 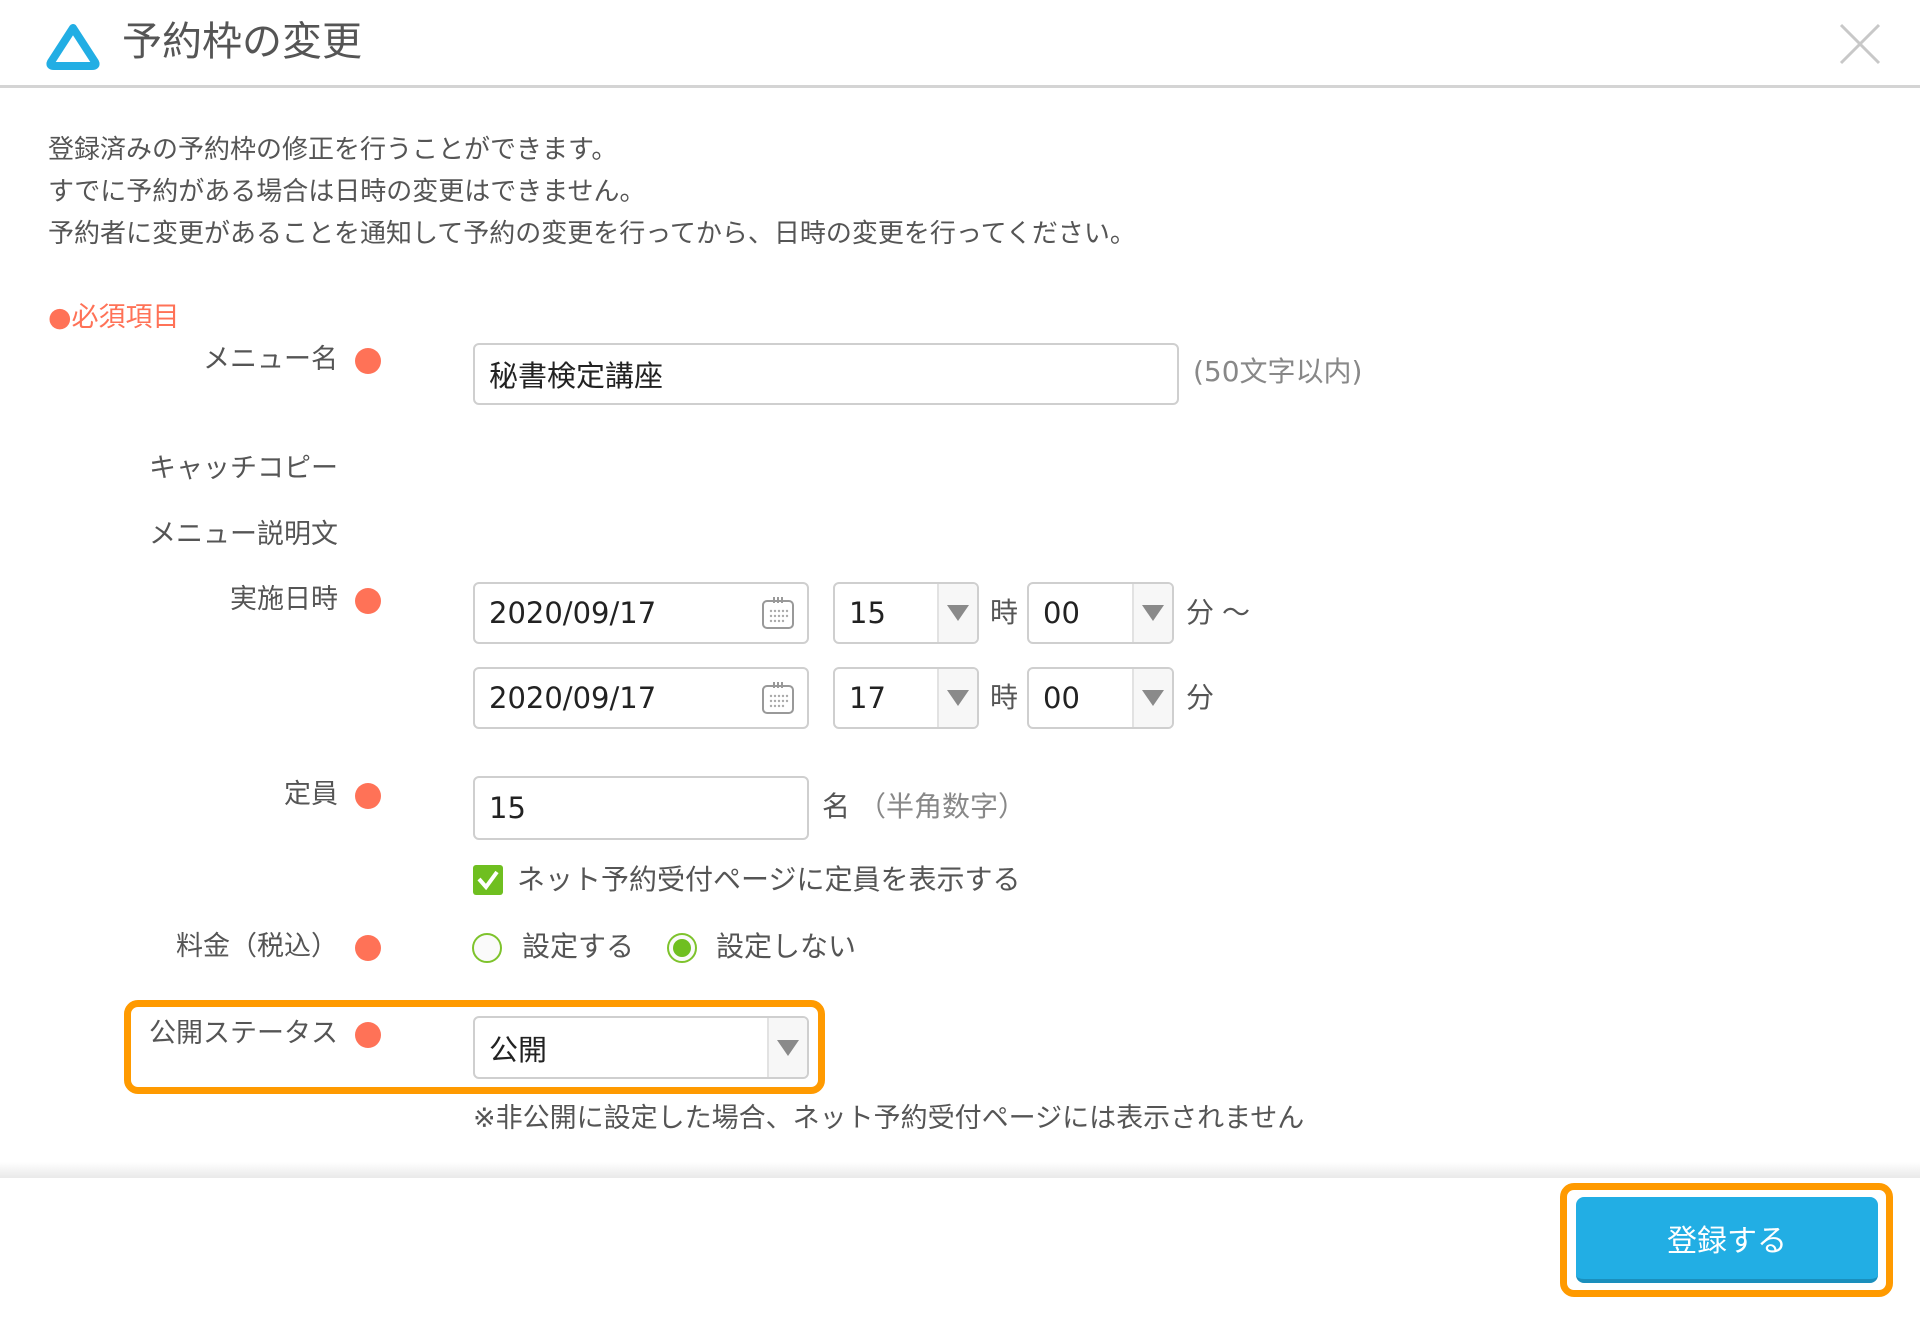 What do you see at coordinates (769, 879) in the screenshot?
I see `show-capacity-label: ネット予約受付ページに定員を表示する` at bounding box center [769, 879].